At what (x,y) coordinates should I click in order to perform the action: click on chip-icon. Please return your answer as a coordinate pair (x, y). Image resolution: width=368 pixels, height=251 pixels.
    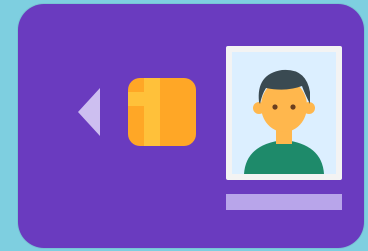
    Looking at the image, I should click on (162, 112).